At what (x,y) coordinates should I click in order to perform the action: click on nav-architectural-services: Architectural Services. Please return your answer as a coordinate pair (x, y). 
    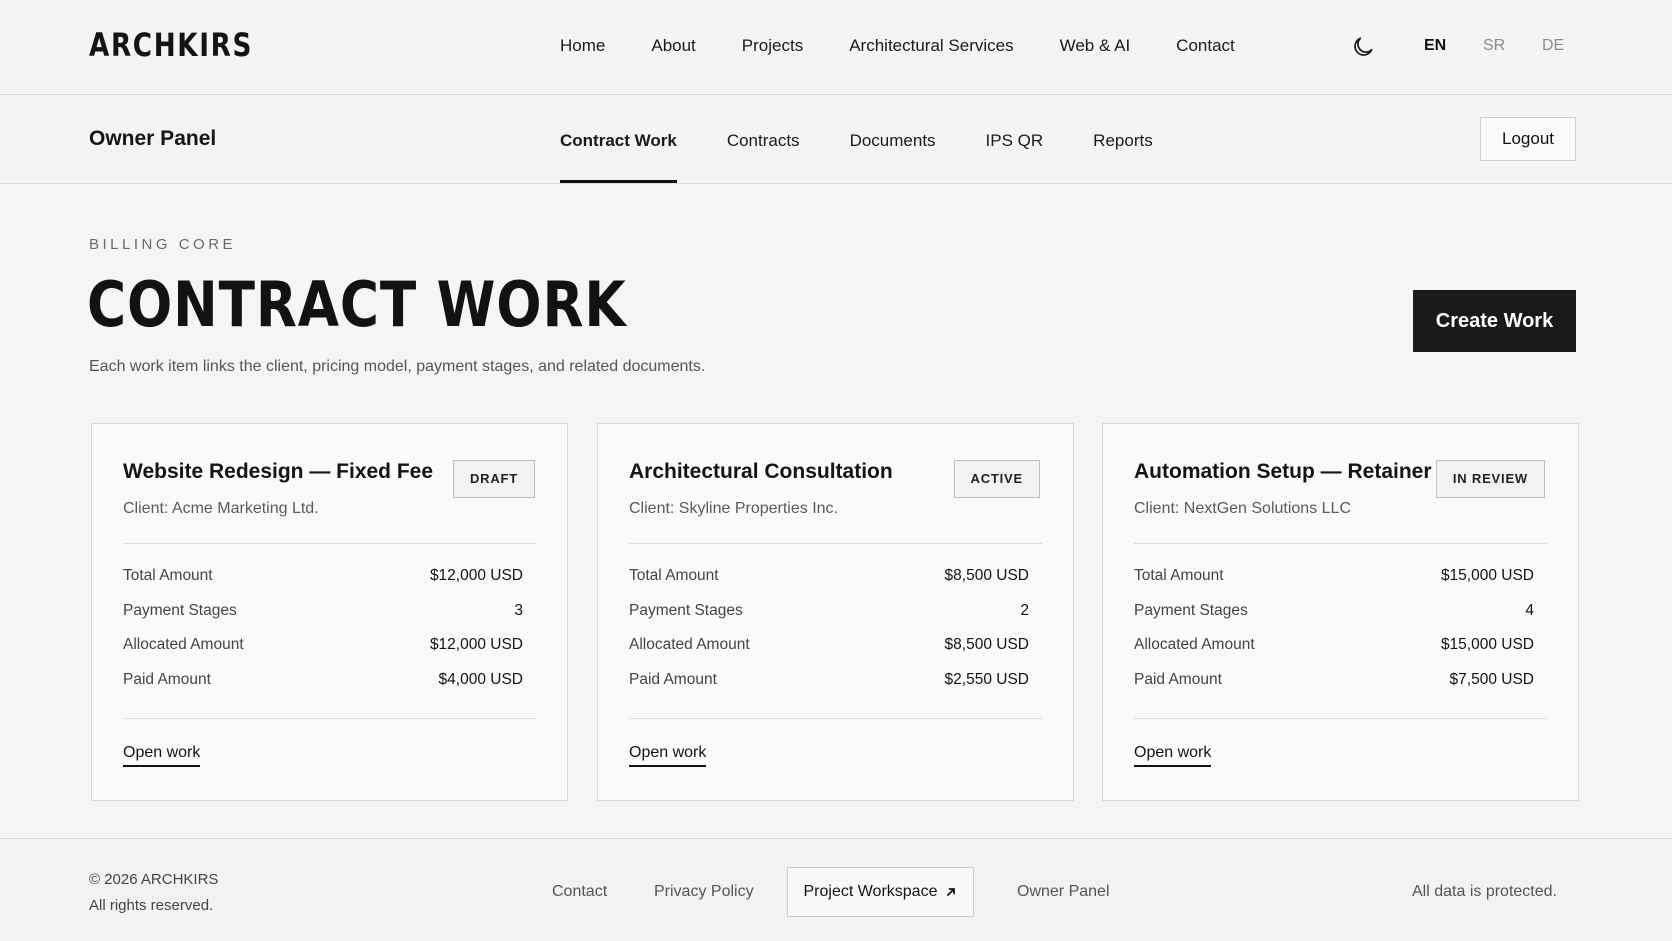
    Looking at the image, I should click on (931, 48).